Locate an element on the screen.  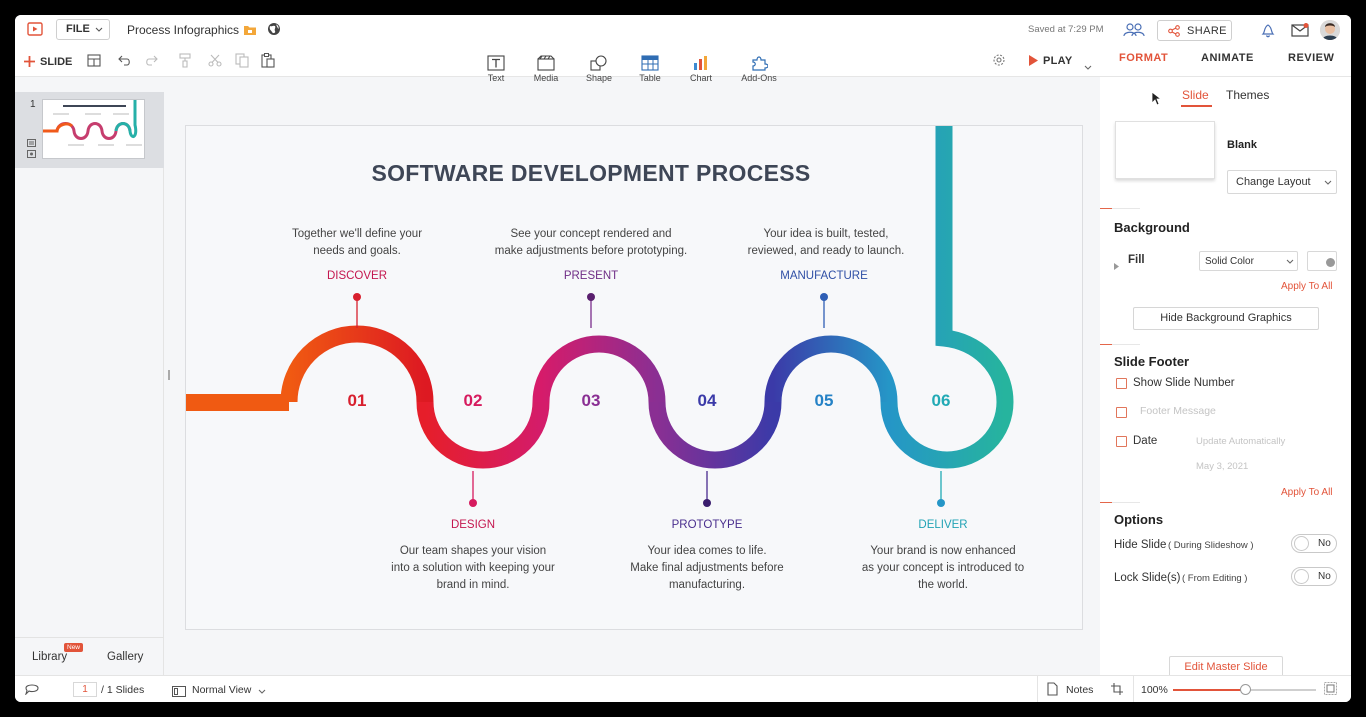
step-description-line: Your idea comes to life. is located at coordinates (707, 551).